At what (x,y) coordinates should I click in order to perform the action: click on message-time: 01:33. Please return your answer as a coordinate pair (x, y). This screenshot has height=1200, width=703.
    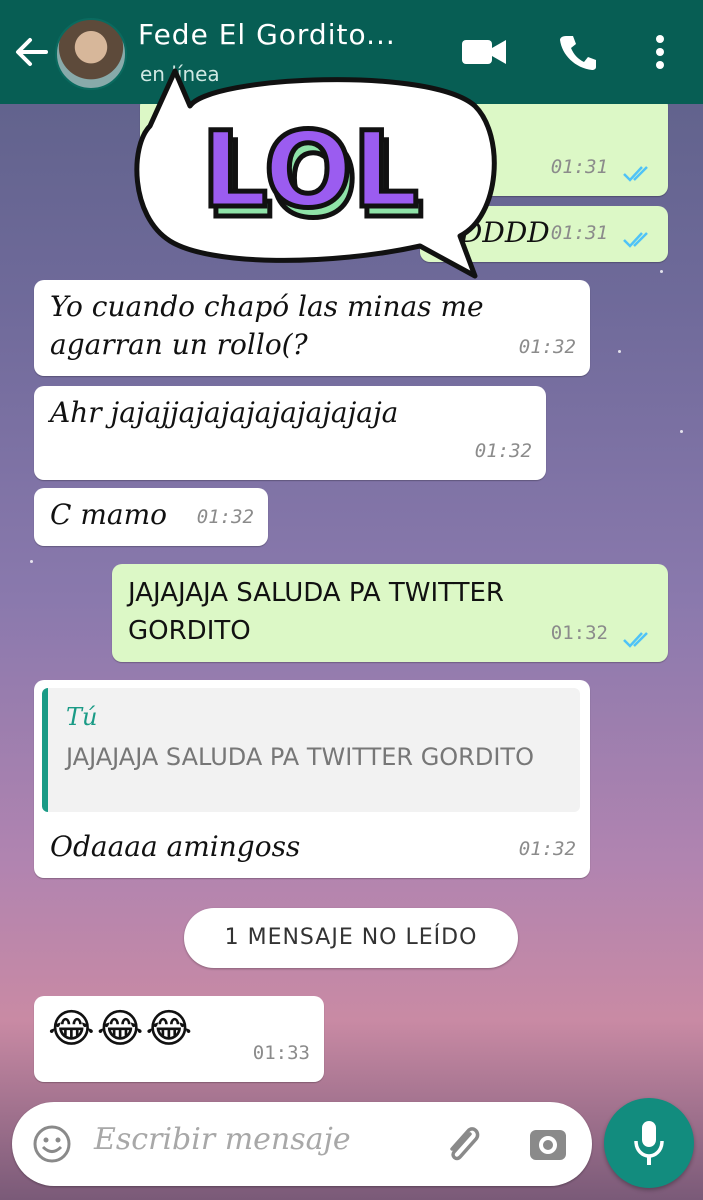
    Looking at the image, I should click on (281, 1053).